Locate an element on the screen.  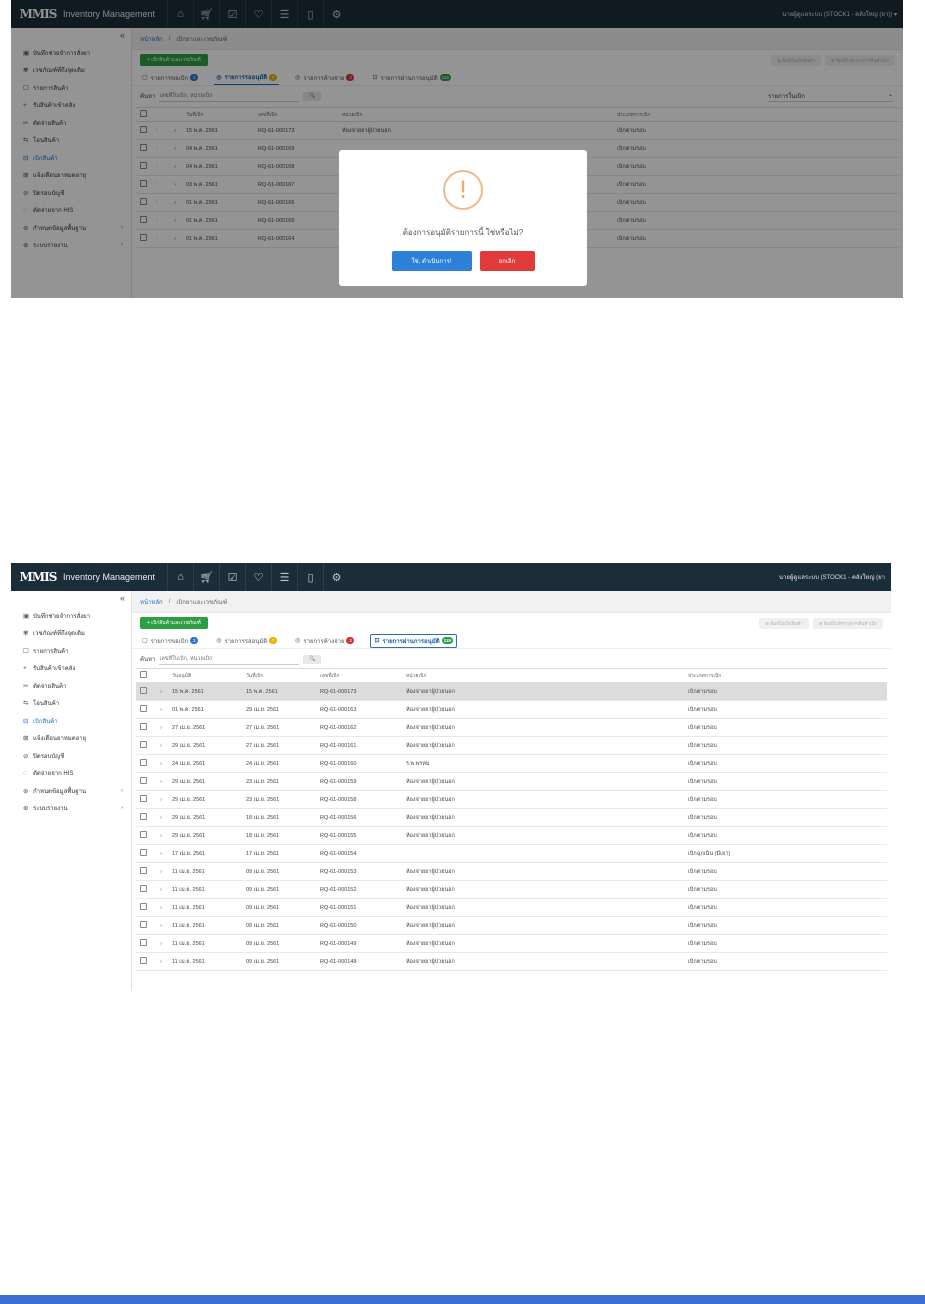
breadcrumb-home-link: หน้าหลัก is located at coordinates (151, 602).